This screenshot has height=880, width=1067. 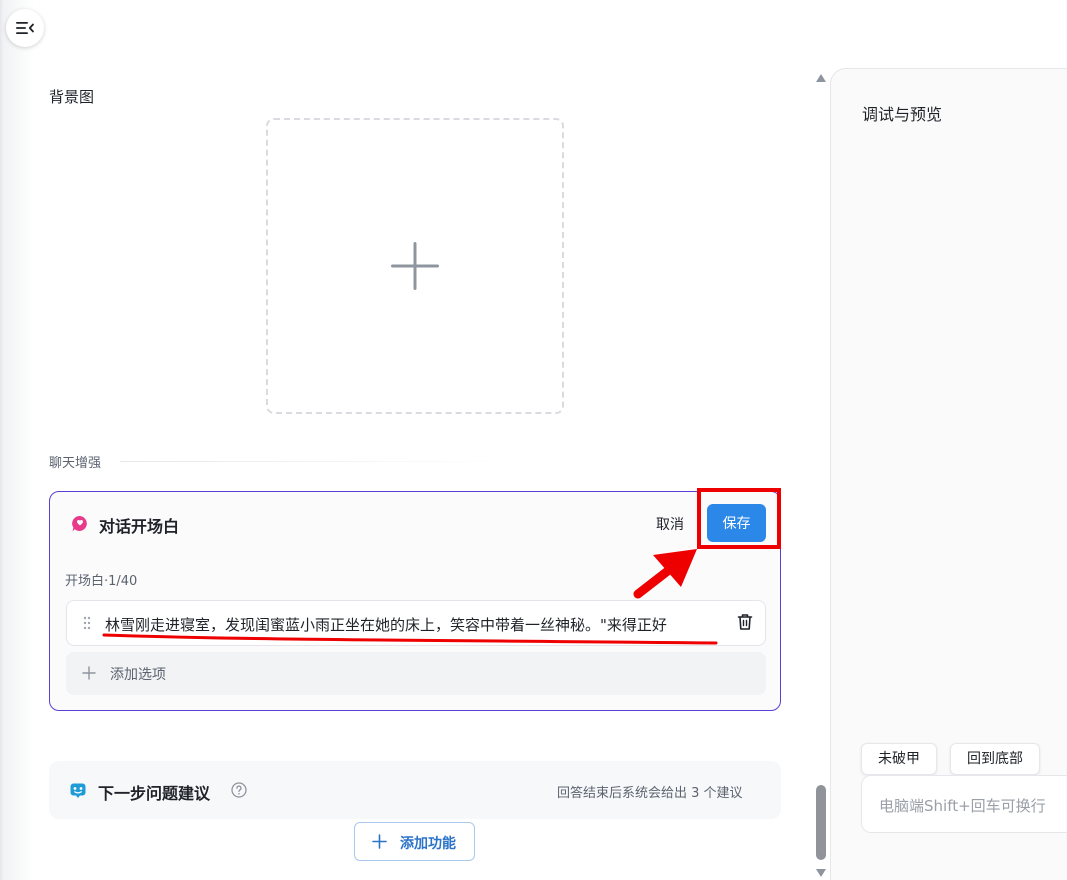 I want to click on save-highlight-box, so click(x=739, y=518).